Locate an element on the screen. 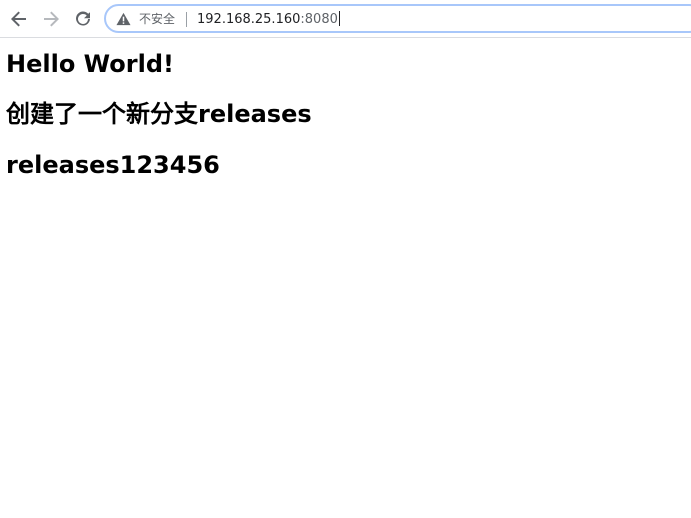 The image size is (691, 518). url-port: :8080 is located at coordinates (319, 19).